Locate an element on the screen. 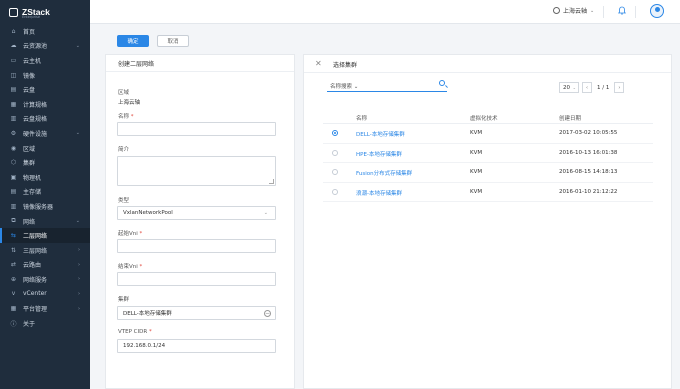 This screenshot has height=389, width=680. sidebar-item-label: 主存储 is located at coordinates (32, 193).